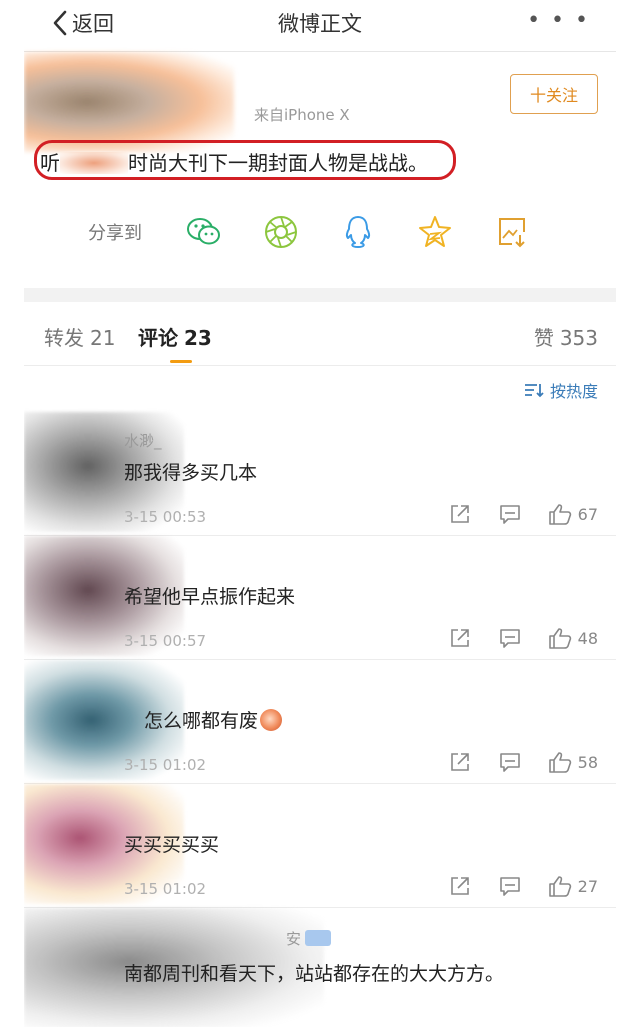 The height and width of the screenshot is (1027, 640). I want to click on more-icon: • • •, so click(558, 20).